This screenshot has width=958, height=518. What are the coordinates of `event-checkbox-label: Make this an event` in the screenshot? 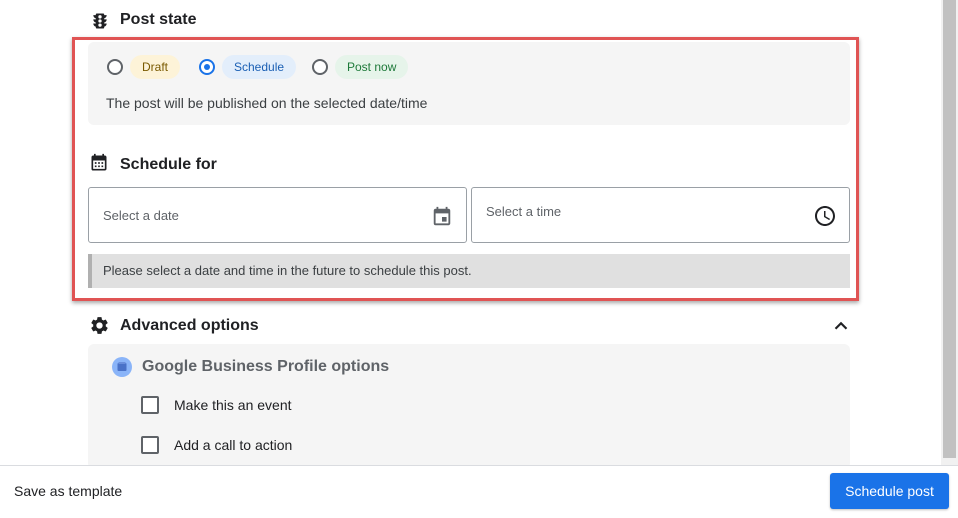 It's located at (233, 405).